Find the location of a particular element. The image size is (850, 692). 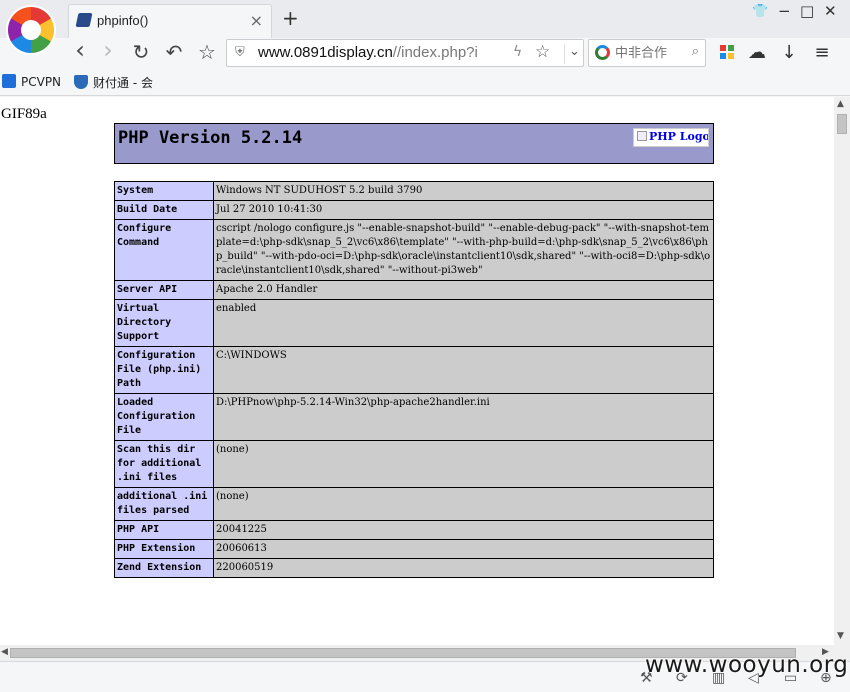

scroll-left-icon: ◀ is located at coordinates (4, 652).